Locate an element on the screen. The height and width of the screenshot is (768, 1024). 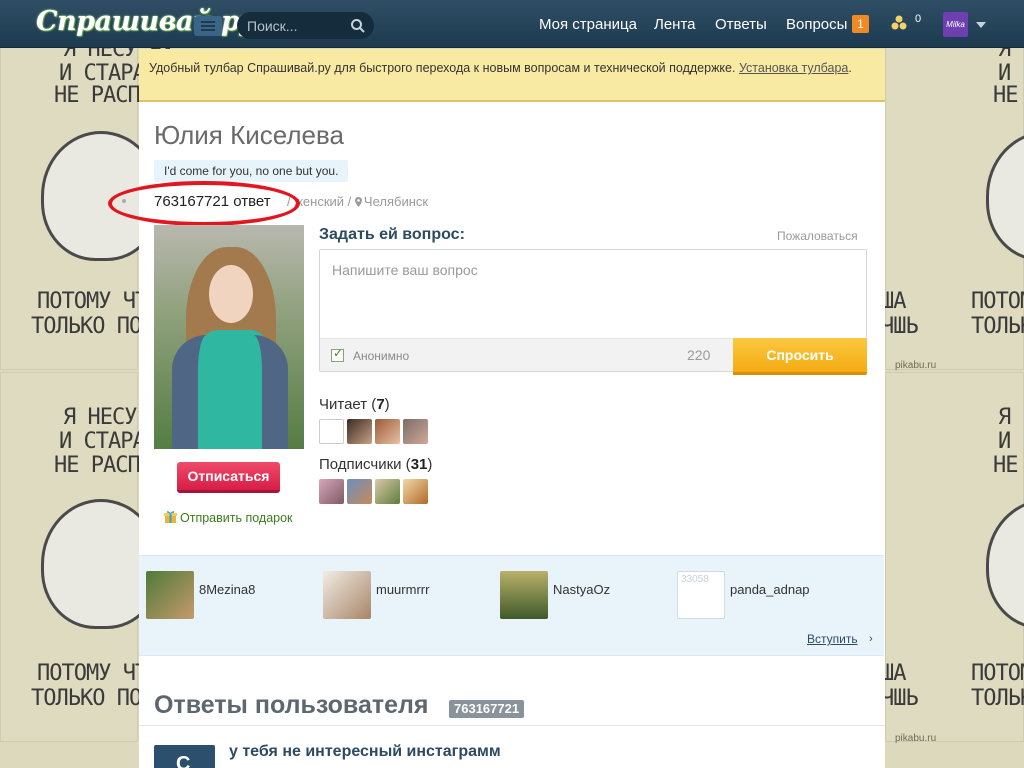
member-name: NastyaOz is located at coordinates (581, 589).